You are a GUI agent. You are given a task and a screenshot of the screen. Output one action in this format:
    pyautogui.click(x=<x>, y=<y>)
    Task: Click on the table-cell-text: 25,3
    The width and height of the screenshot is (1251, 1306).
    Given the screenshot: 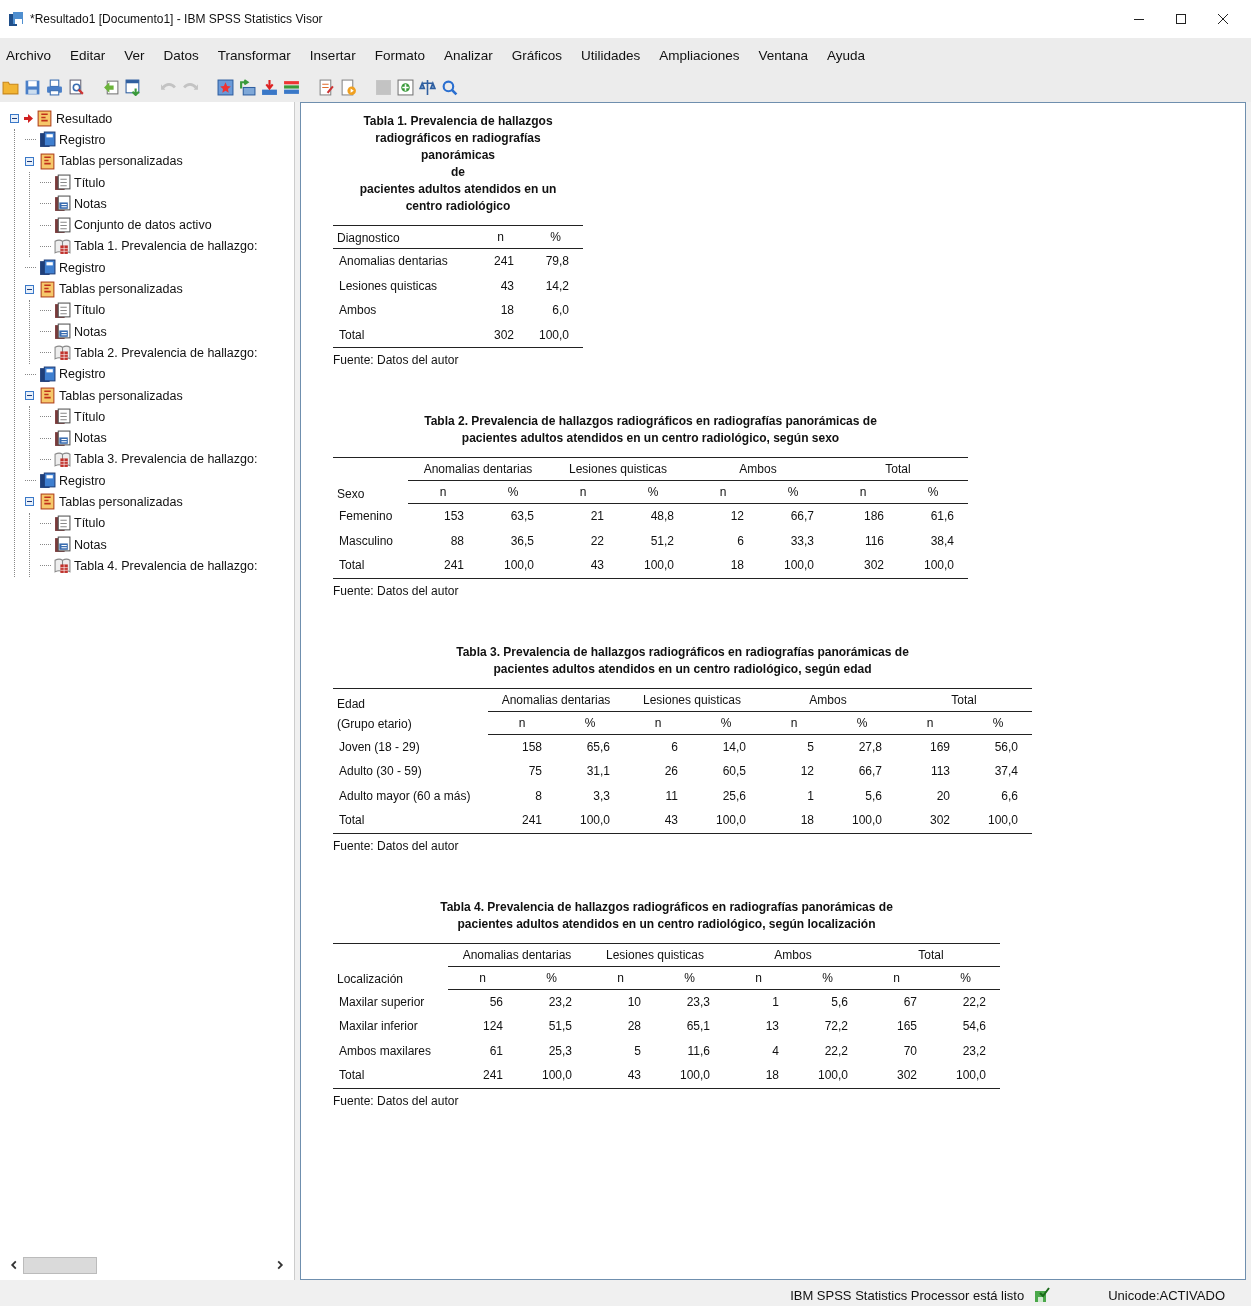 What is the action you would take?
    pyautogui.click(x=560, y=1051)
    